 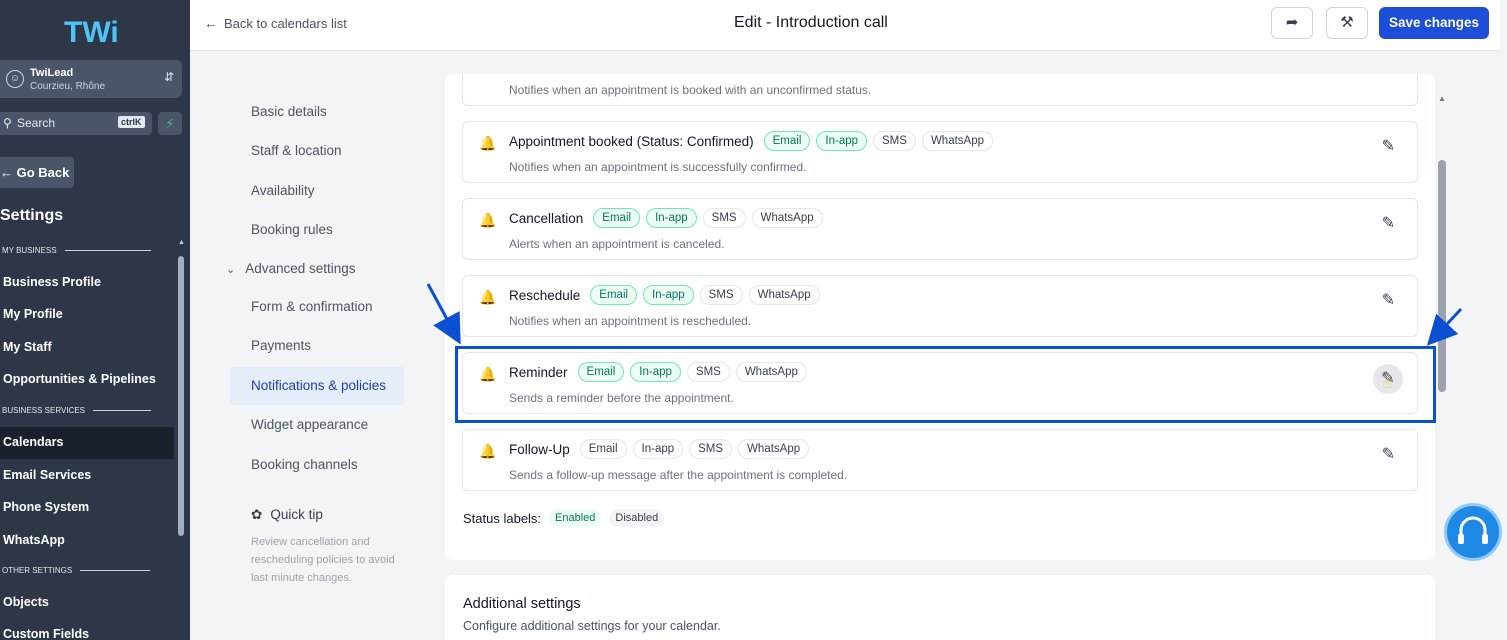 I want to click on chevron-updown-icon: ⇵, so click(x=168, y=77).